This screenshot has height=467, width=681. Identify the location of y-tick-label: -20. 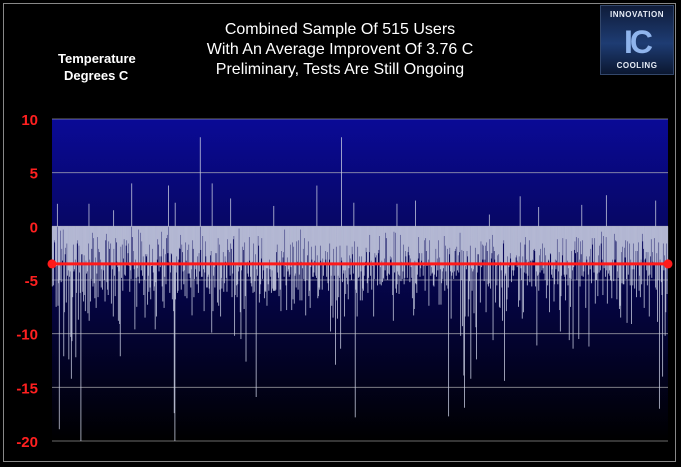
(27, 442).